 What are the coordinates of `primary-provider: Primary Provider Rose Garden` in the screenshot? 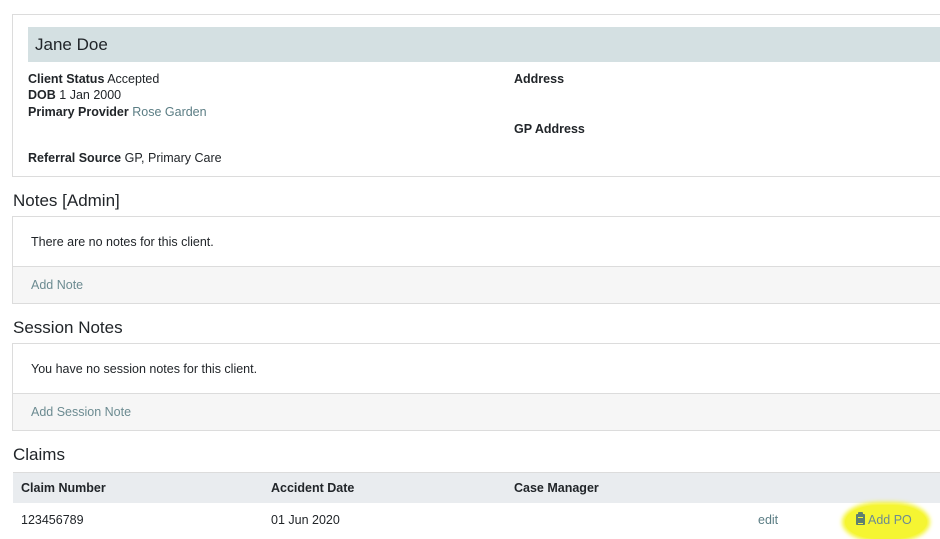 It's located at (117, 112).